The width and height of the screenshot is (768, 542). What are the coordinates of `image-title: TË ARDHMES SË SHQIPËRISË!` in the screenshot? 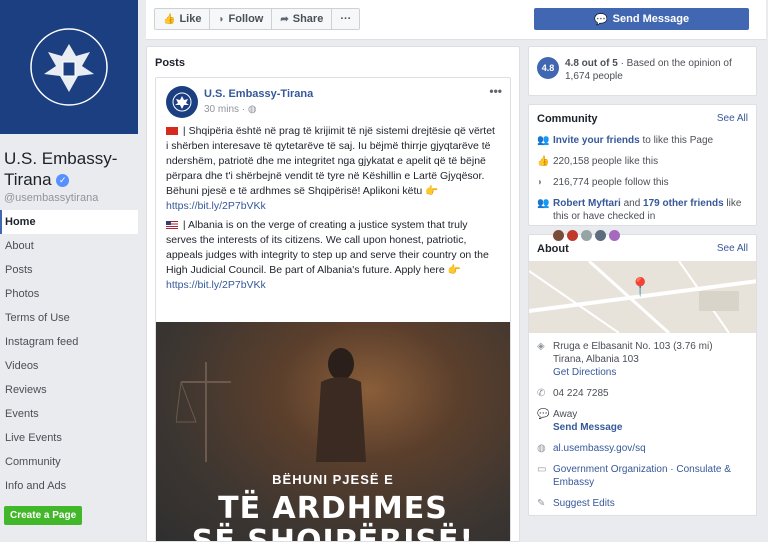 It's located at (333, 517).